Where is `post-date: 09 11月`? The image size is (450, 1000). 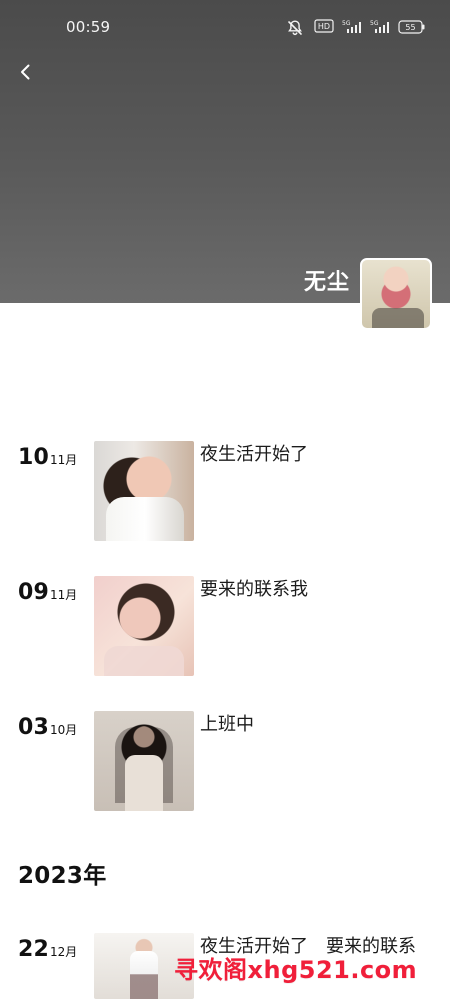 post-date: 09 11月 is located at coordinates (47, 592).